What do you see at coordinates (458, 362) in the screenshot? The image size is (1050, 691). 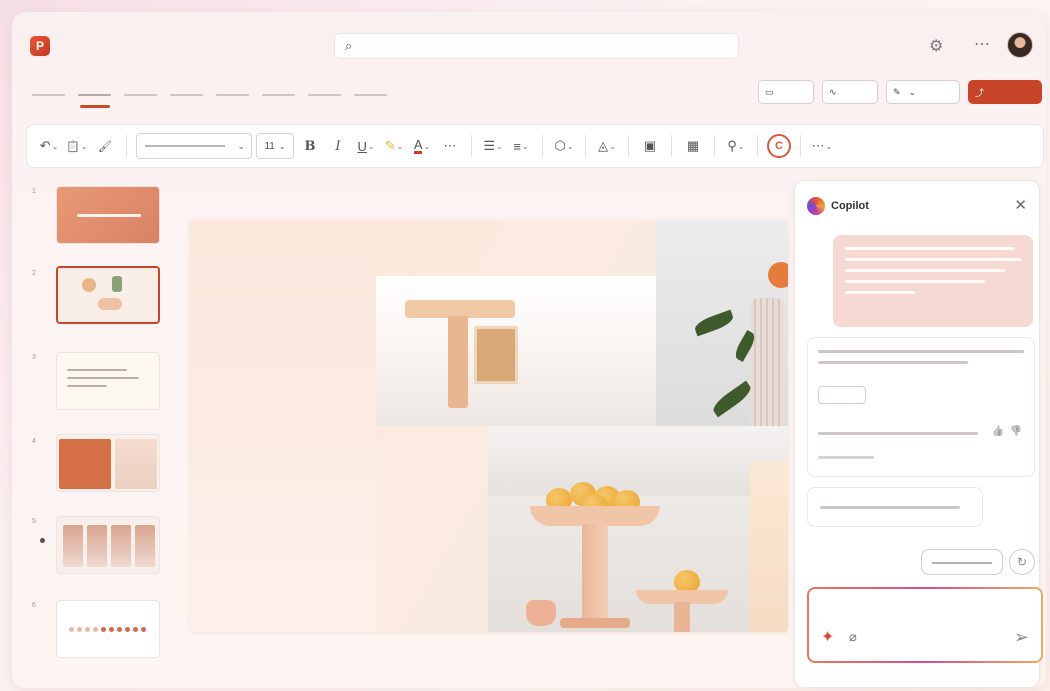 I see `stool-leg-shape` at bounding box center [458, 362].